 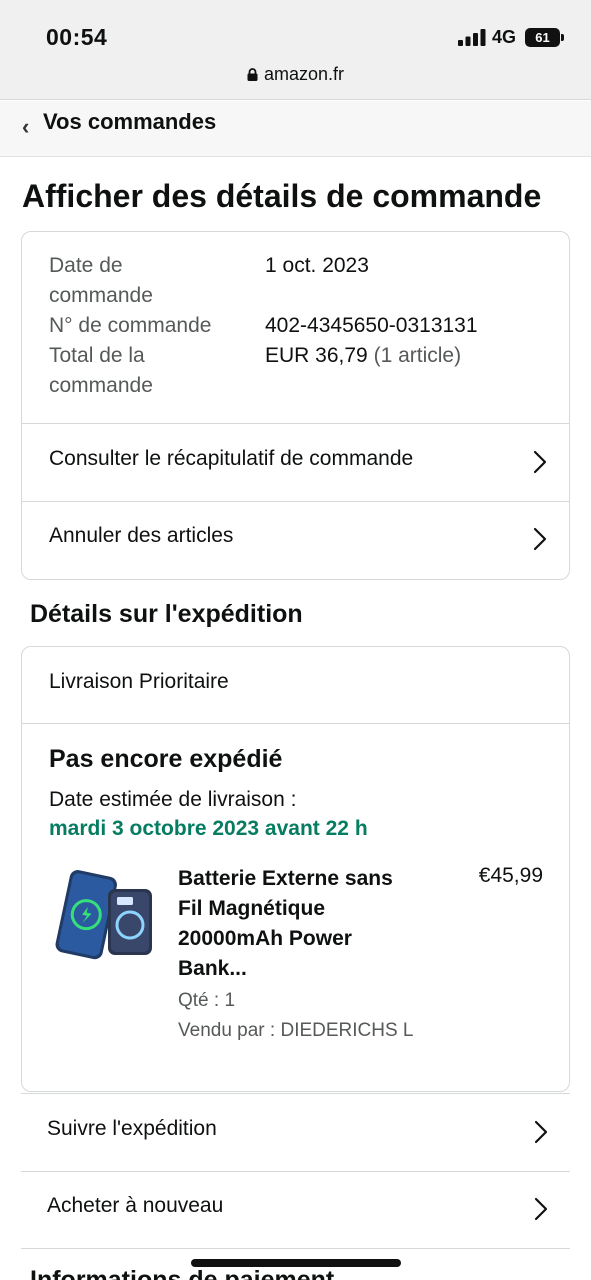 I want to click on battery-icon: 61, so click(x=542, y=37).